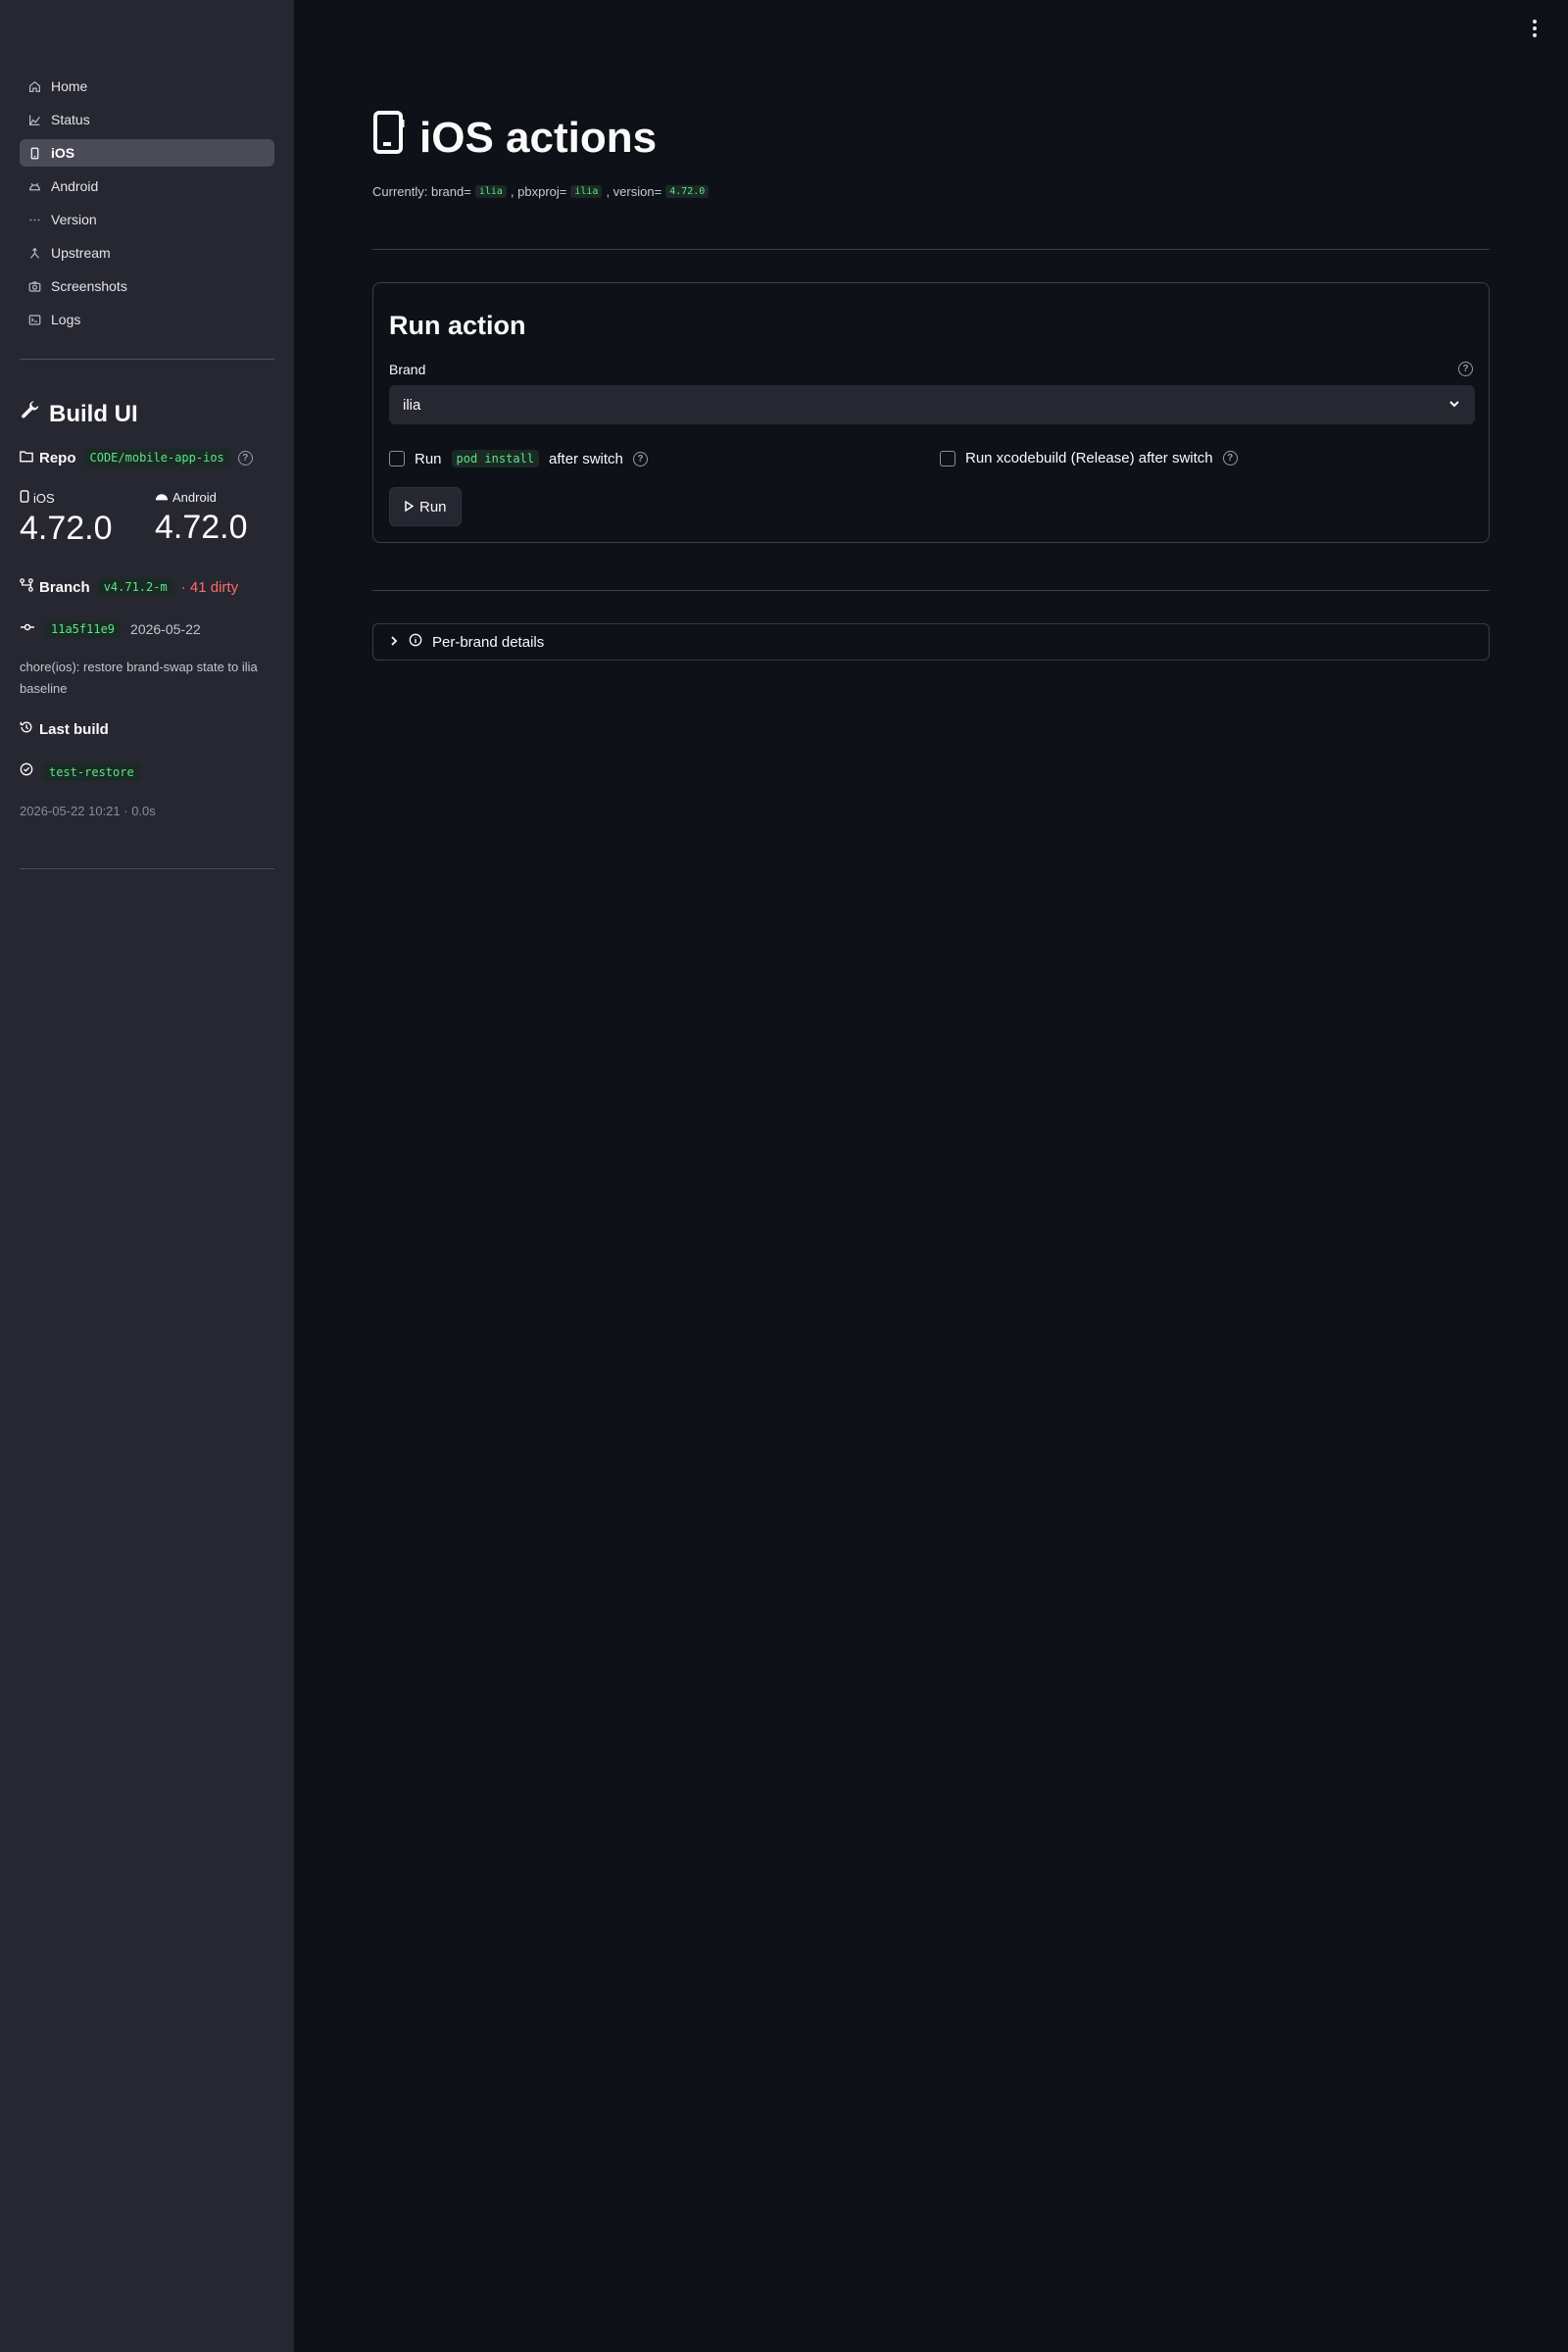 The width and height of the screenshot is (1568, 2352). What do you see at coordinates (201, 527) in the screenshot?
I see `android-metric-value: 4.72.0` at bounding box center [201, 527].